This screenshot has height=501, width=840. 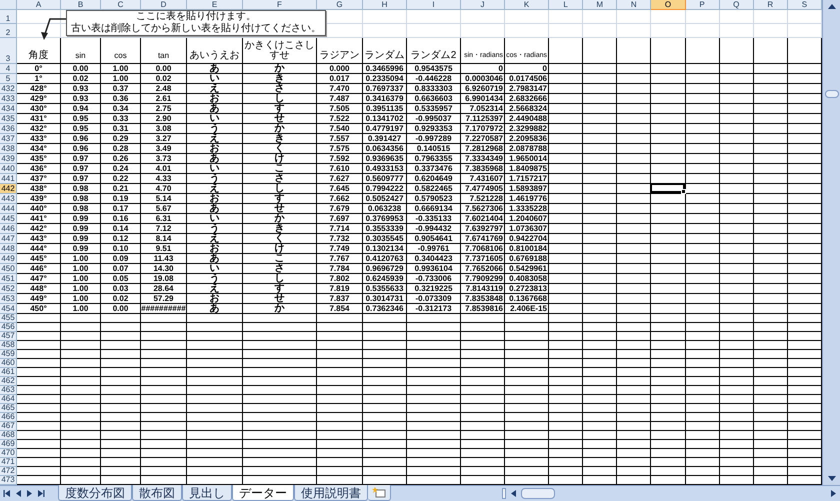 I want to click on column-header: M, so click(x=600, y=5).